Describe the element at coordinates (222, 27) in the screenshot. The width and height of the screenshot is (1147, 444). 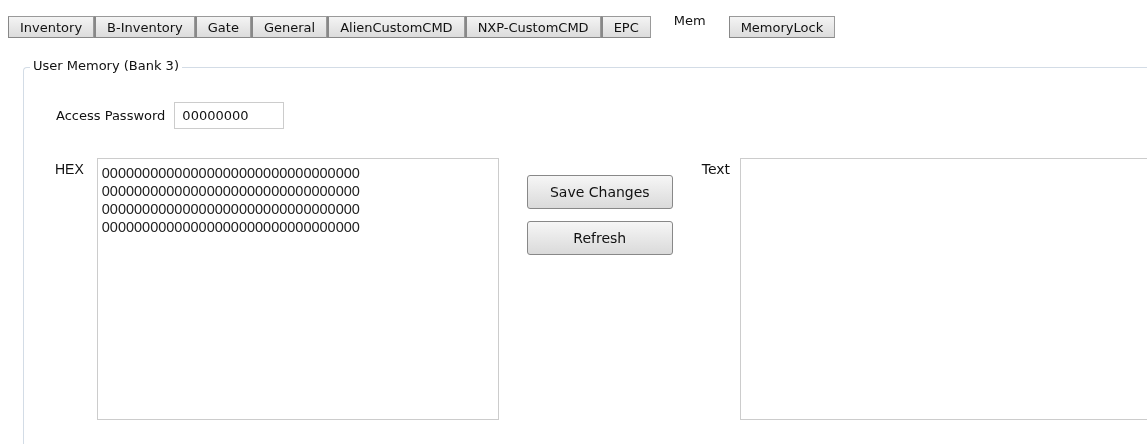
I see `tab: Gate` at that location.